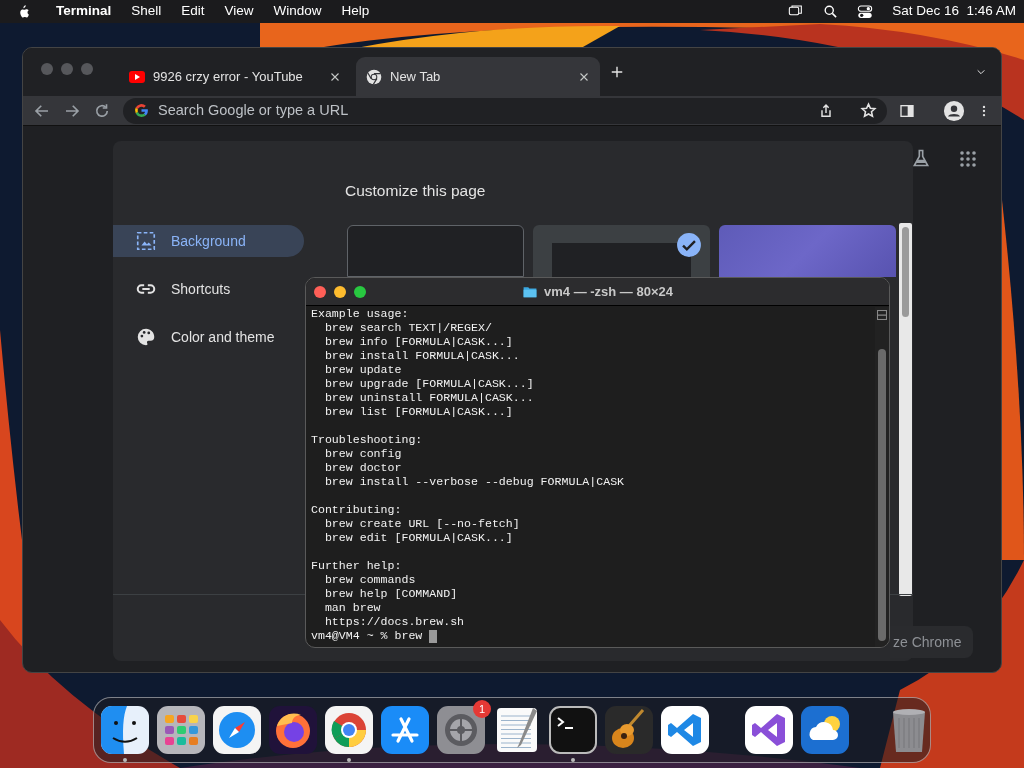 This screenshot has height=768, width=1024. I want to click on terminal-line: brew config, so click(362, 454).